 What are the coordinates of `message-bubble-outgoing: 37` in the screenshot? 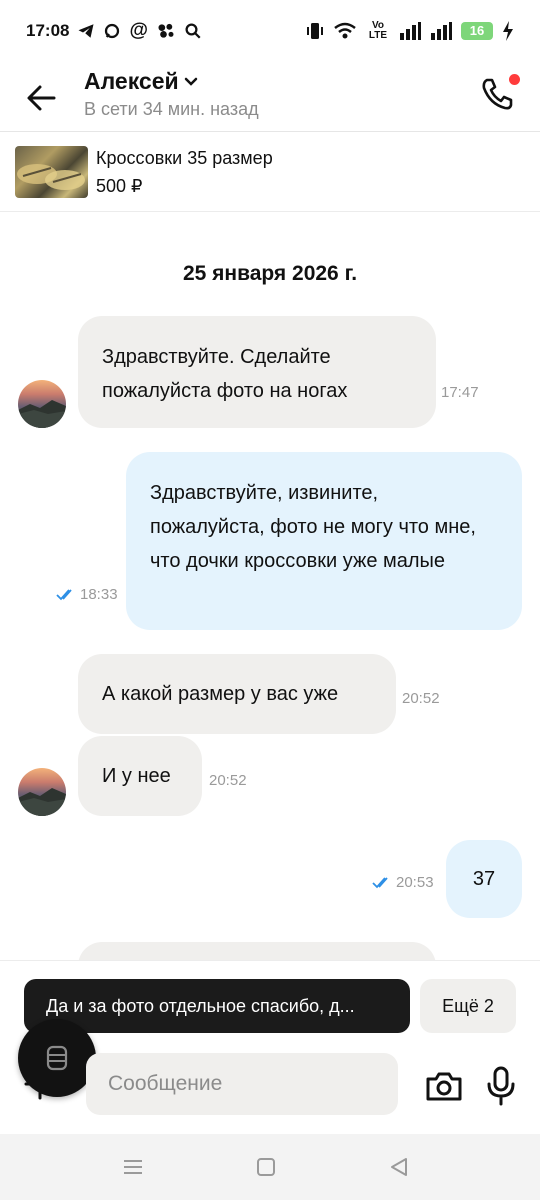 It's located at (484, 879).